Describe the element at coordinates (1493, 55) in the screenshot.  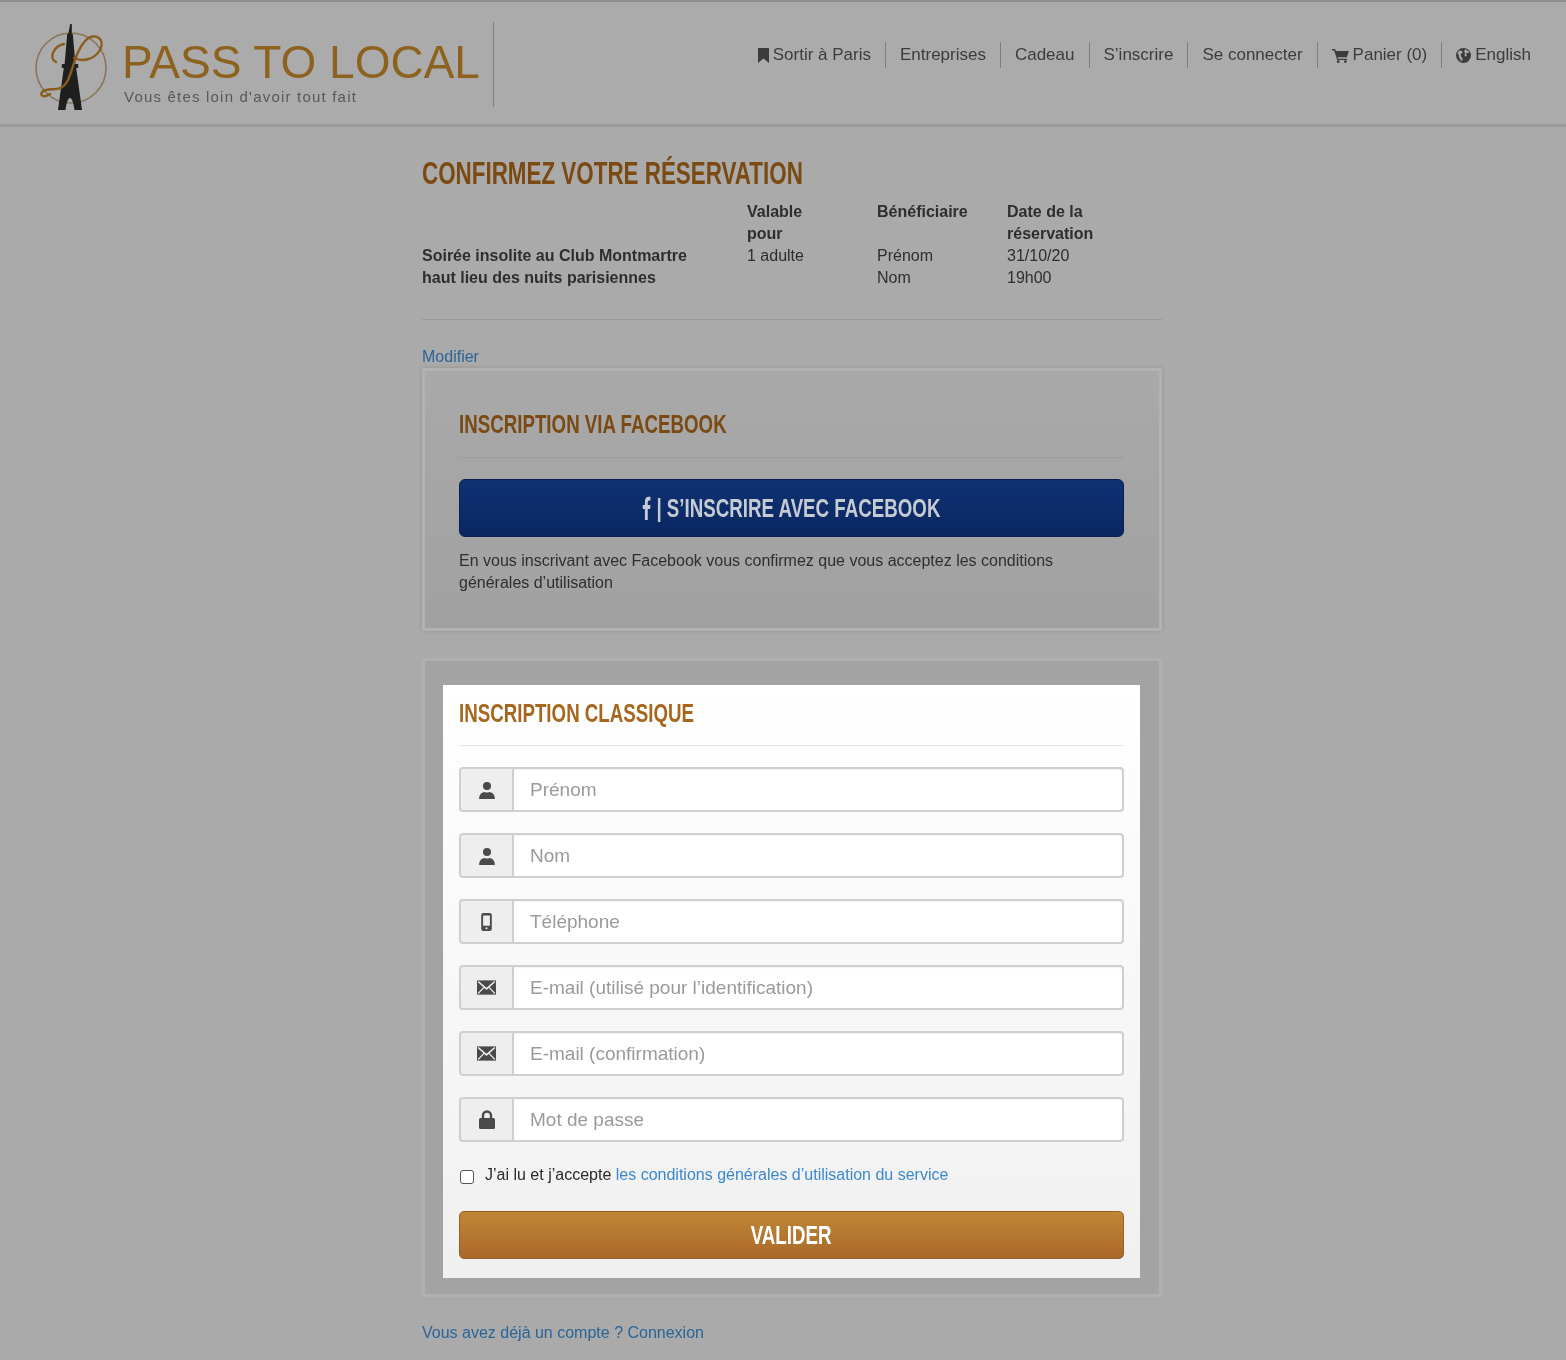
I see `nav-link: English` at that location.